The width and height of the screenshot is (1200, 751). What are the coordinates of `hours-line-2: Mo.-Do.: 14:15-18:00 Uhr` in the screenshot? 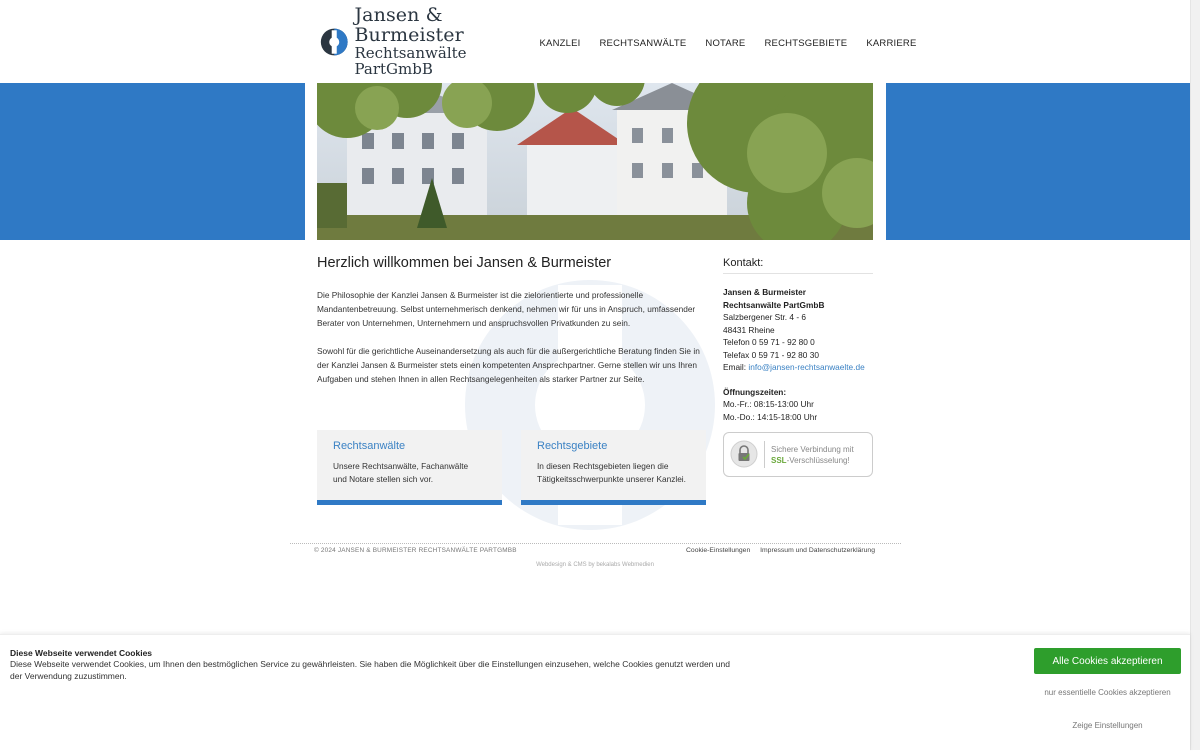 It's located at (770, 416).